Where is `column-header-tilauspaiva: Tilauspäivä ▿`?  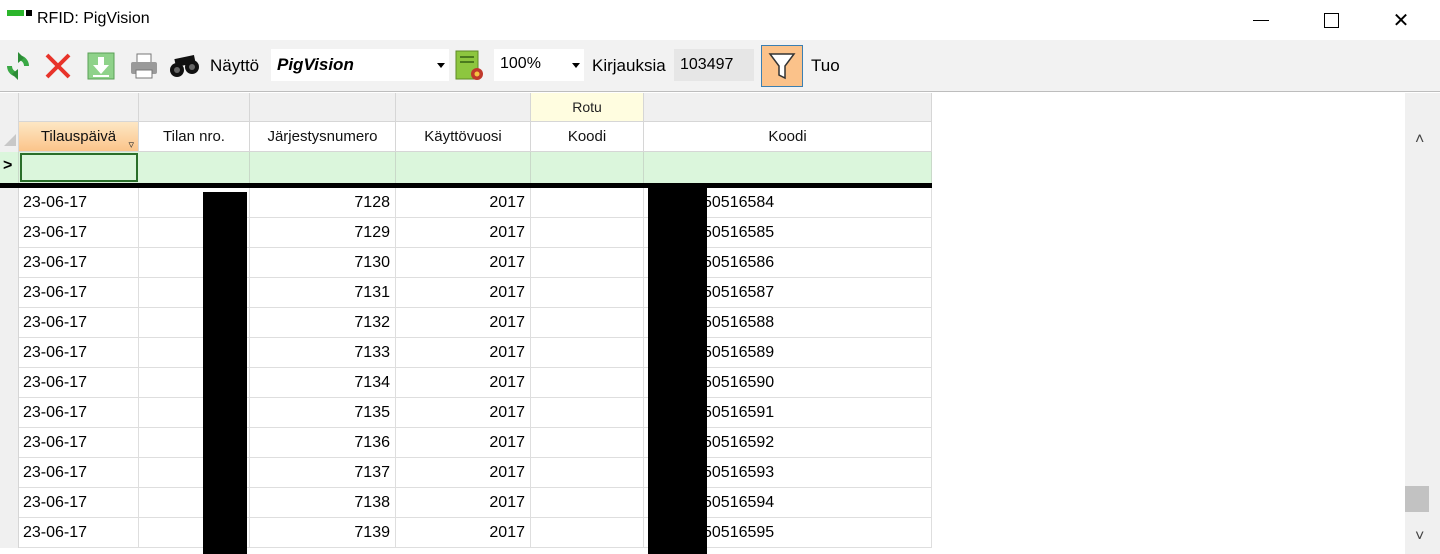
column-header-tilauspaiva: Tilauspäivä ▿ is located at coordinates (79, 137).